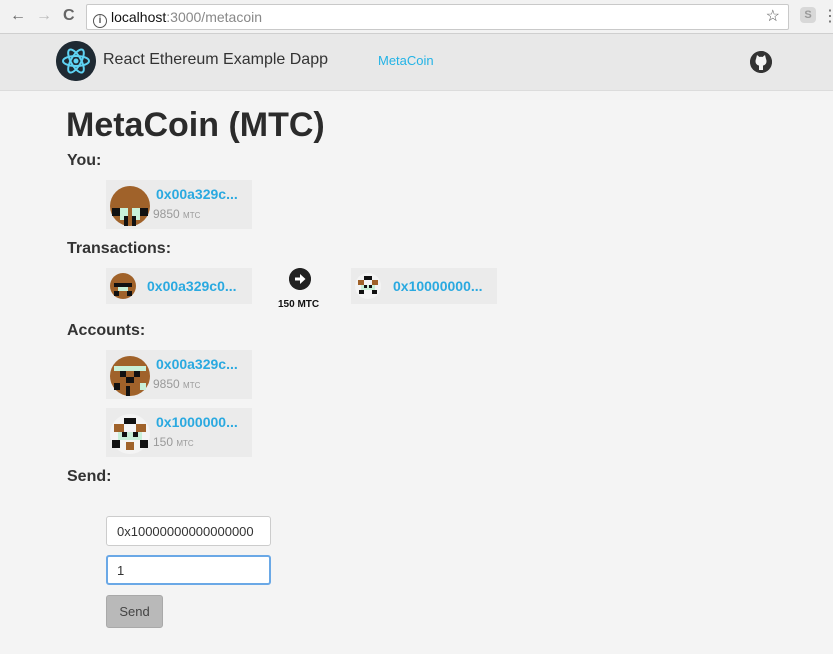 The height and width of the screenshot is (654, 833). What do you see at coordinates (179, 374) in the screenshot?
I see `account-card: 0x00a329c... 9850 MTC` at bounding box center [179, 374].